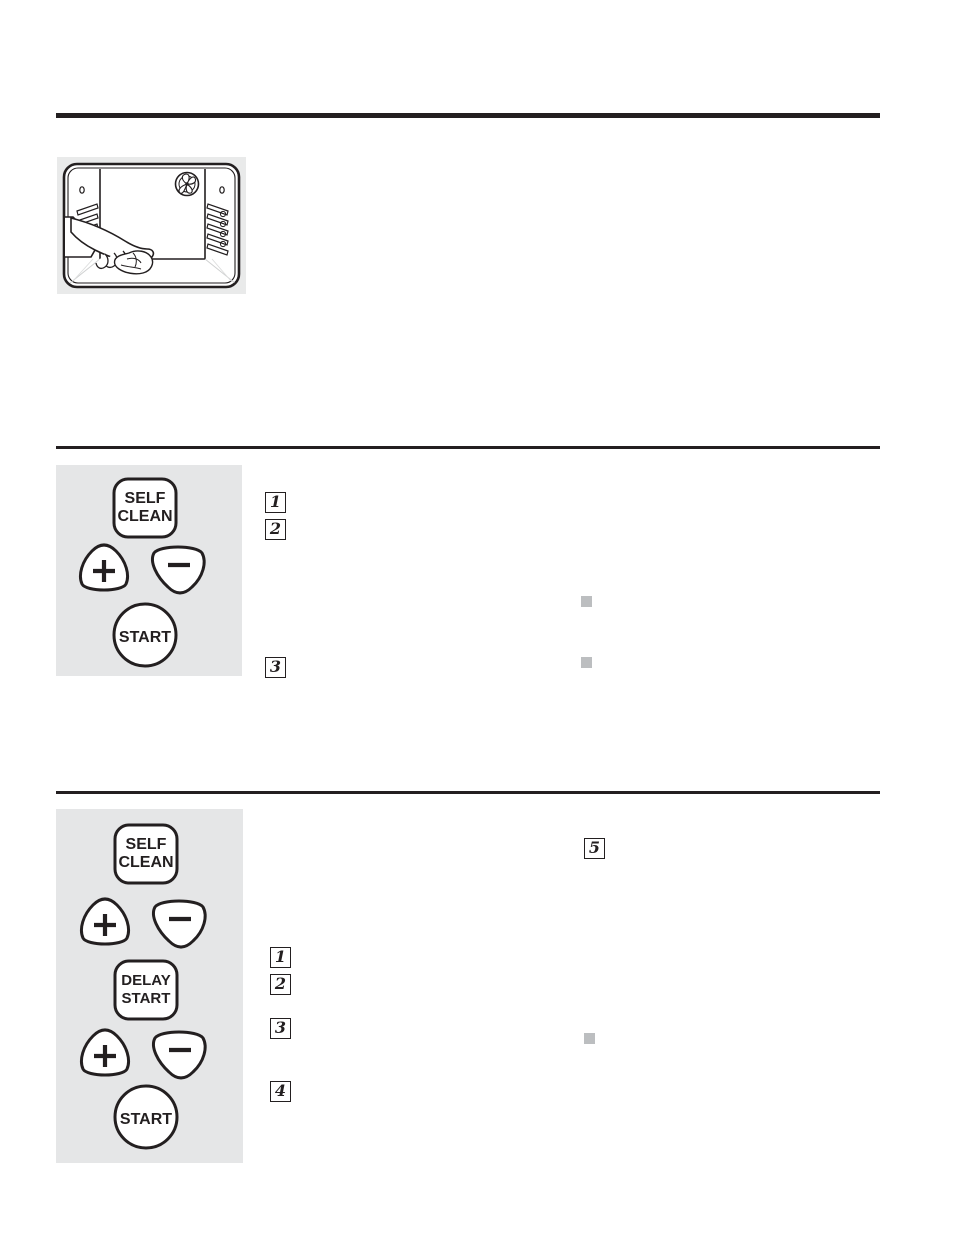 The width and height of the screenshot is (954, 1235). What do you see at coordinates (149, 570) in the screenshot?
I see `self-clean-control-panel-illustration: SELF CLEAN START` at bounding box center [149, 570].